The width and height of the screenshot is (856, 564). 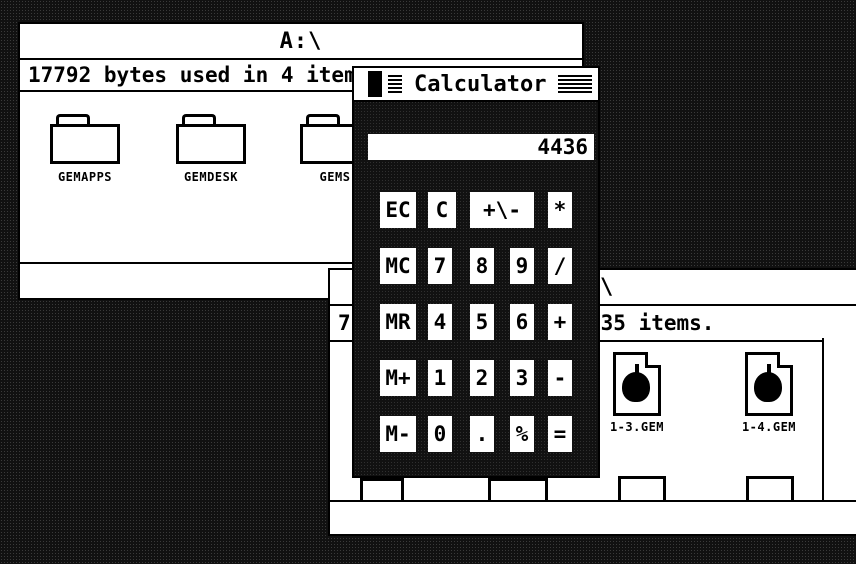 I want to click on key-m-minus: M-, so click(x=398, y=434).